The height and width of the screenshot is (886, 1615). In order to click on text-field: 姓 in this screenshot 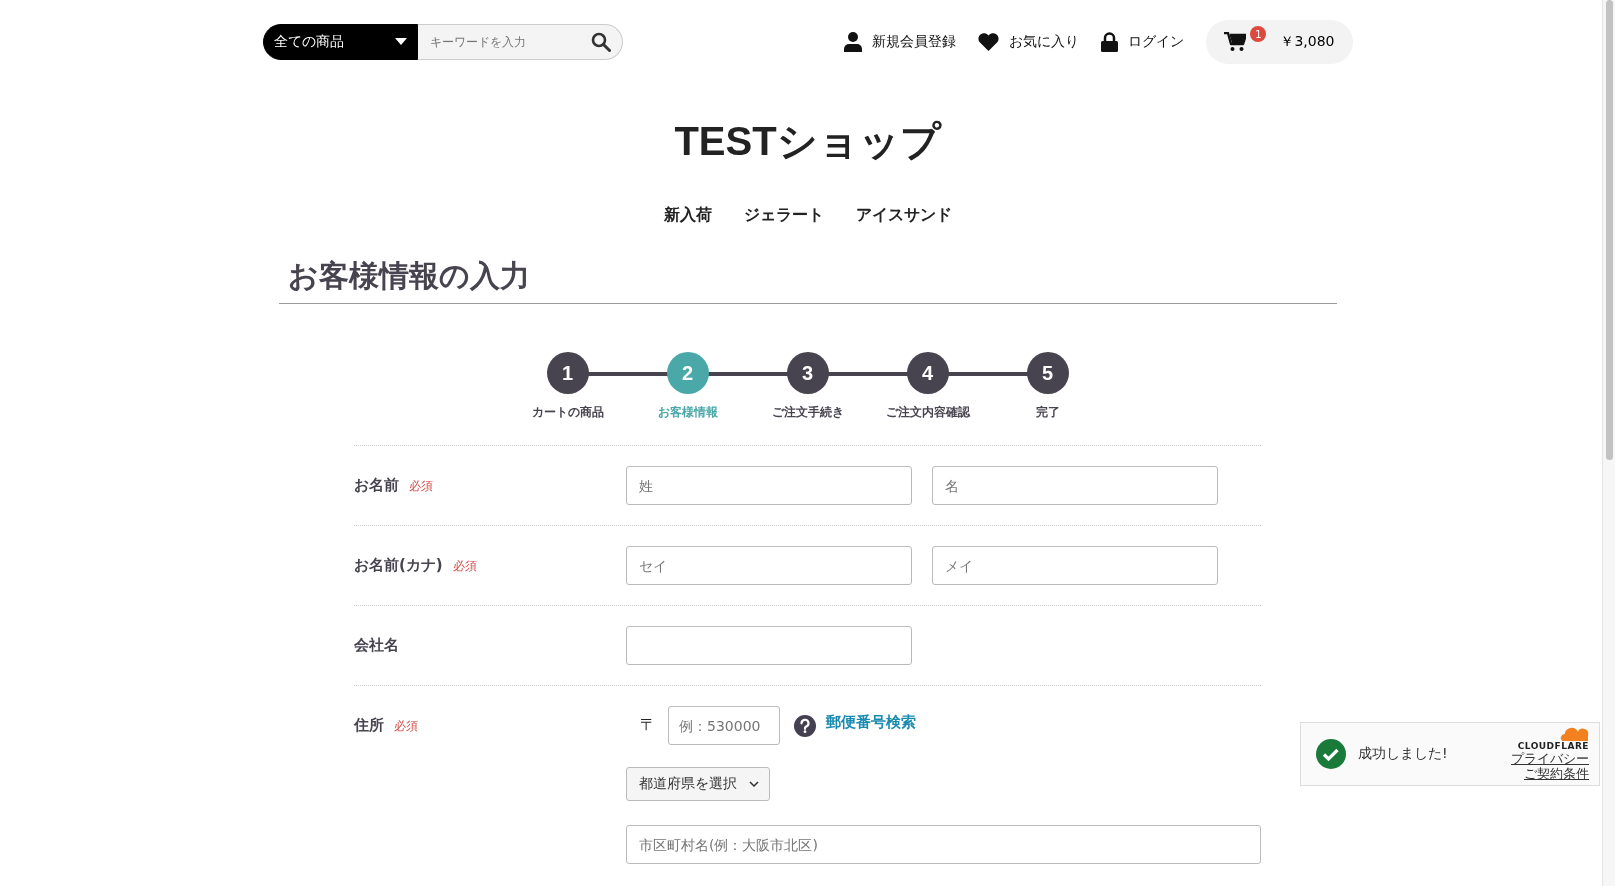, I will do `click(769, 485)`.